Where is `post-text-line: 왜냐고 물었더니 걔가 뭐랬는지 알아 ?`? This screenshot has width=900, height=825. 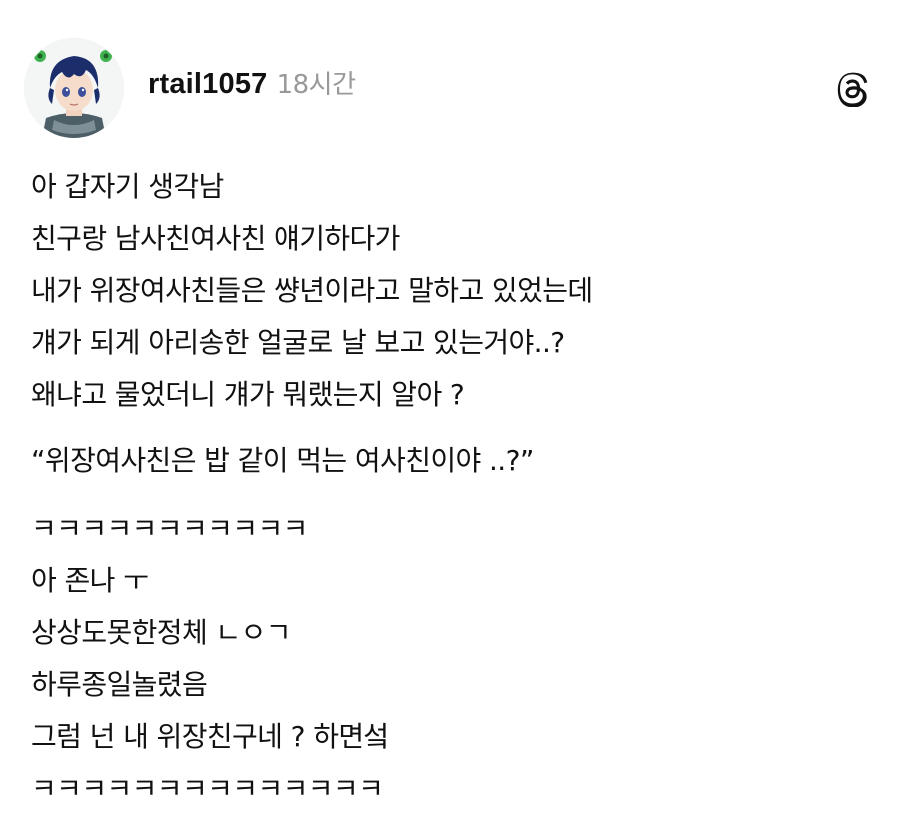 post-text-line: 왜냐고 물었더니 걔가 뭐랬는지 알아 ? is located at coordinates (248, 394).